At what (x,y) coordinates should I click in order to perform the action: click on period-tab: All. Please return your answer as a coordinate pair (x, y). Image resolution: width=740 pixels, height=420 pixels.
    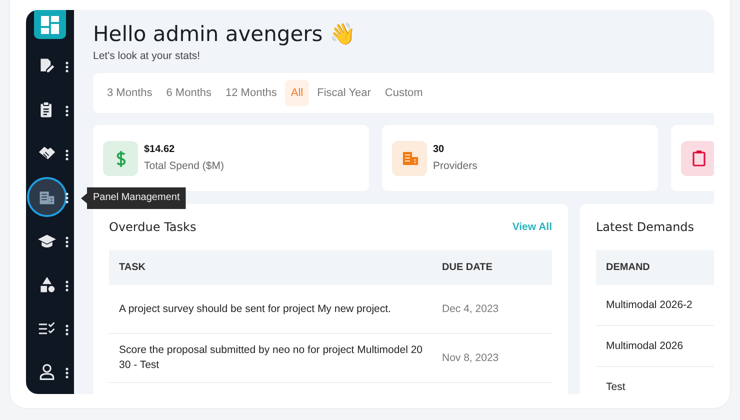
    Looking at the image, I should click on (297, 93).